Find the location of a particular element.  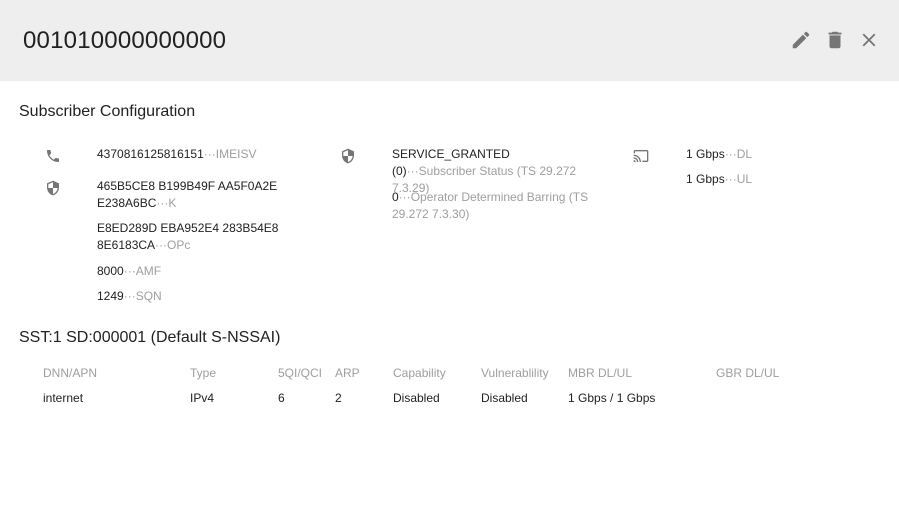

close-button is located at coordinates (869, 40).